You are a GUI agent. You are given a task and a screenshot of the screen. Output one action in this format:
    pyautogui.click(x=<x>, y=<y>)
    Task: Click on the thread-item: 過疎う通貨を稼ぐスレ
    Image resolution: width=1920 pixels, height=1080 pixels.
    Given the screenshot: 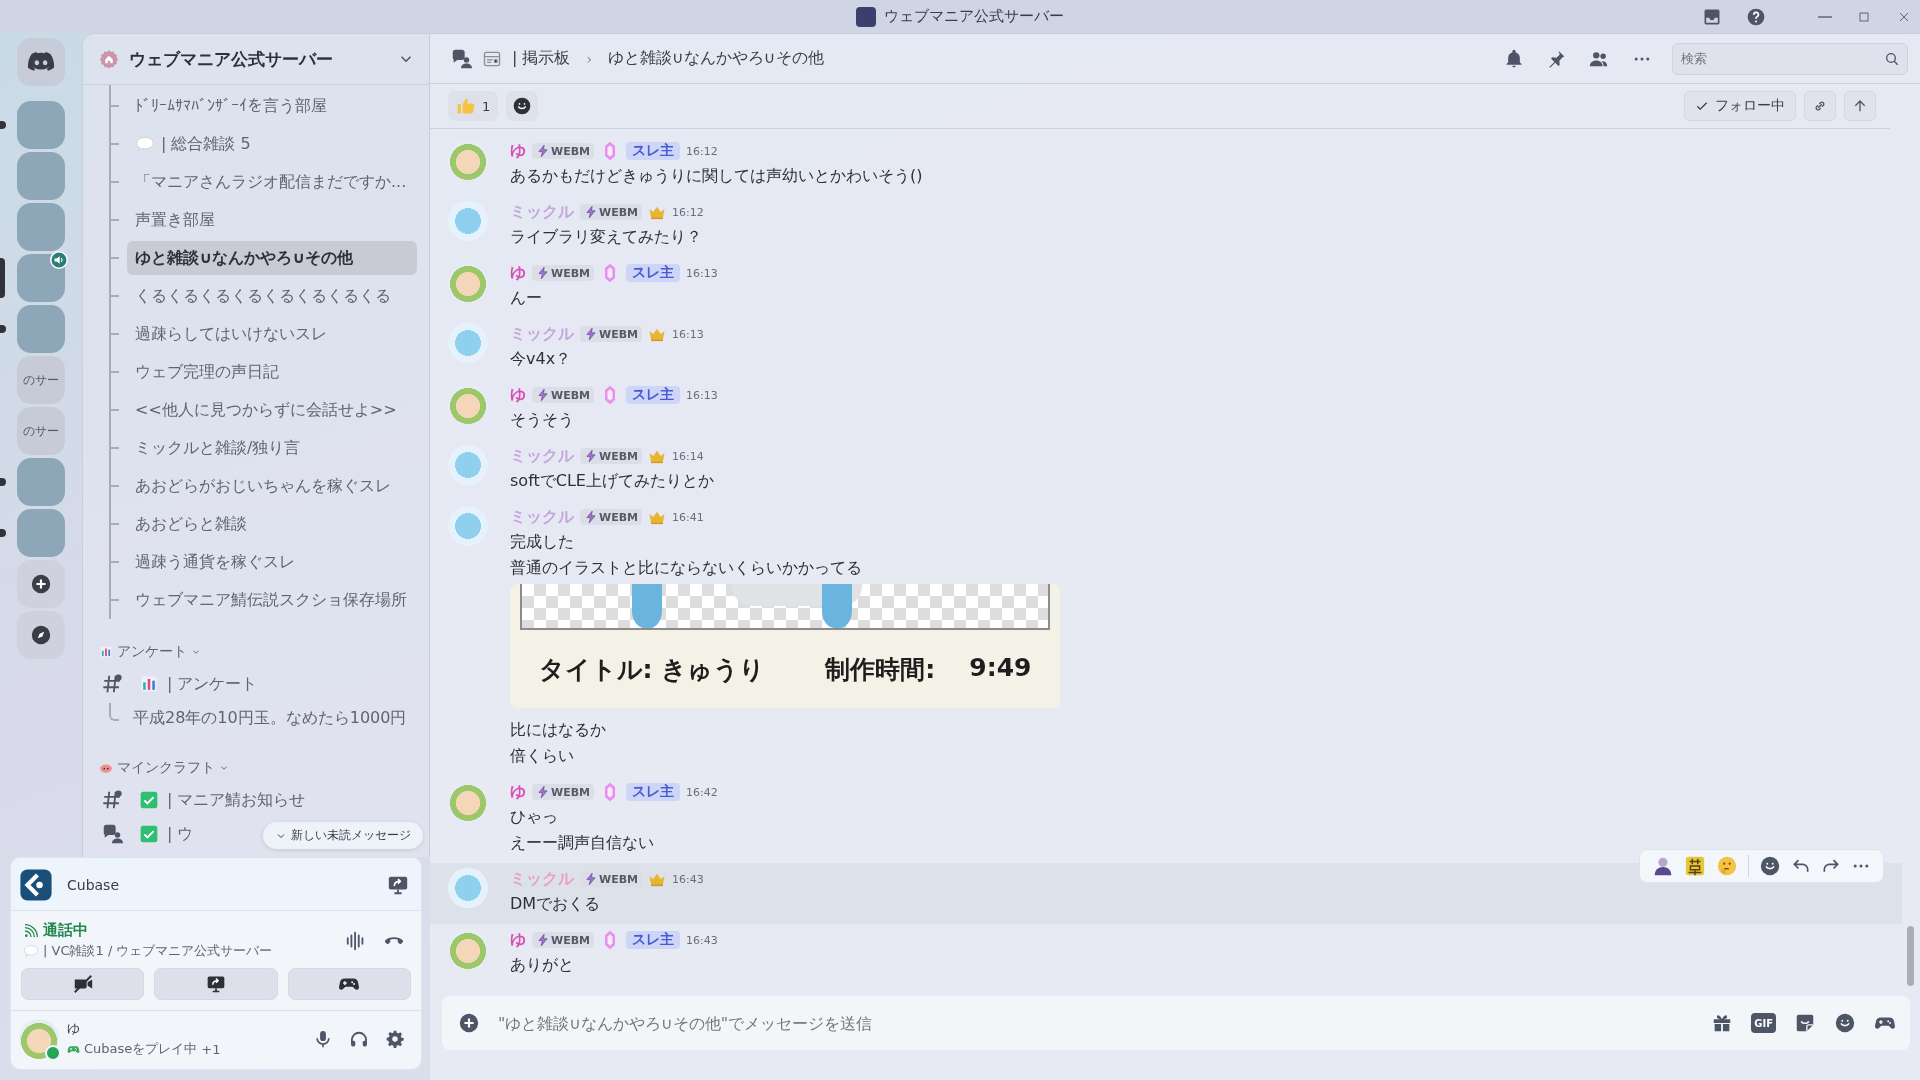 What is the action you would take?
    pyautogui.click(x=272, y=562)
    